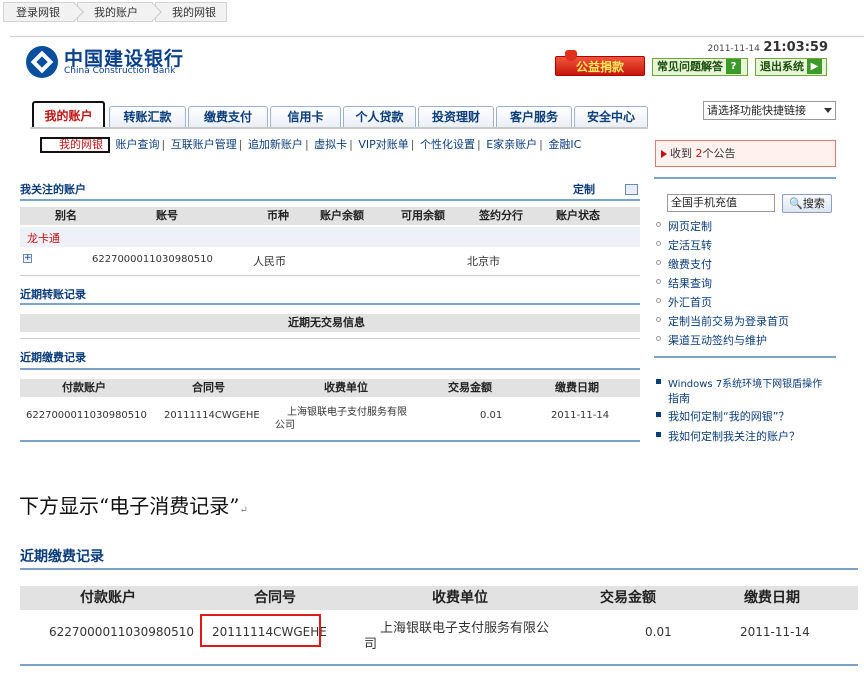 This screenshot has height=675, width=864. Describe the element at coordinates (611, 117) in the screenshot. I see `tab-security-center: 安全中心` at that location.